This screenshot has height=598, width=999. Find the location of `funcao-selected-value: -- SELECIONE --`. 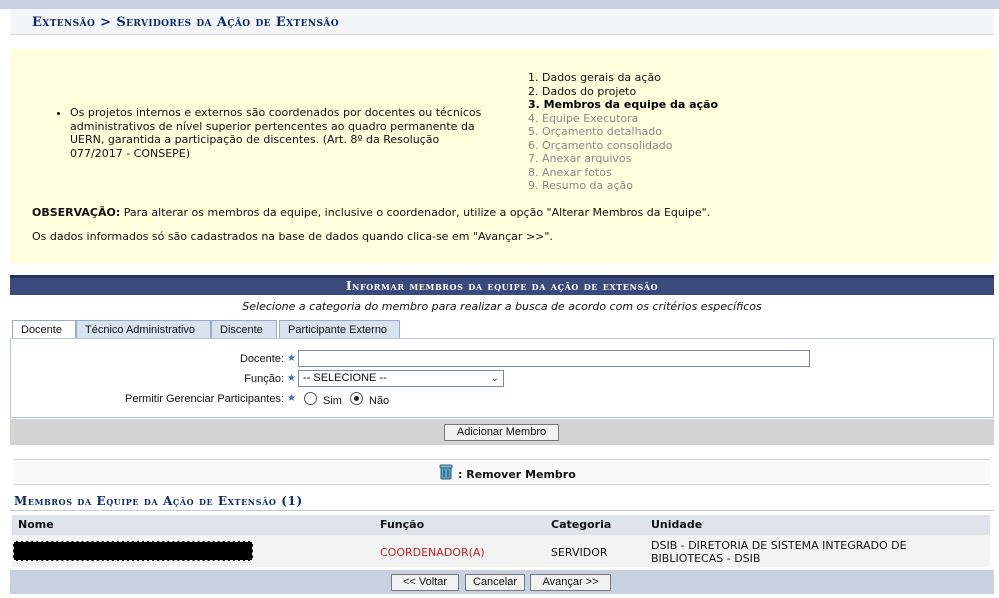

funcao-selected-value: -- SELECIONE -- is located at coordinates (345, 378).